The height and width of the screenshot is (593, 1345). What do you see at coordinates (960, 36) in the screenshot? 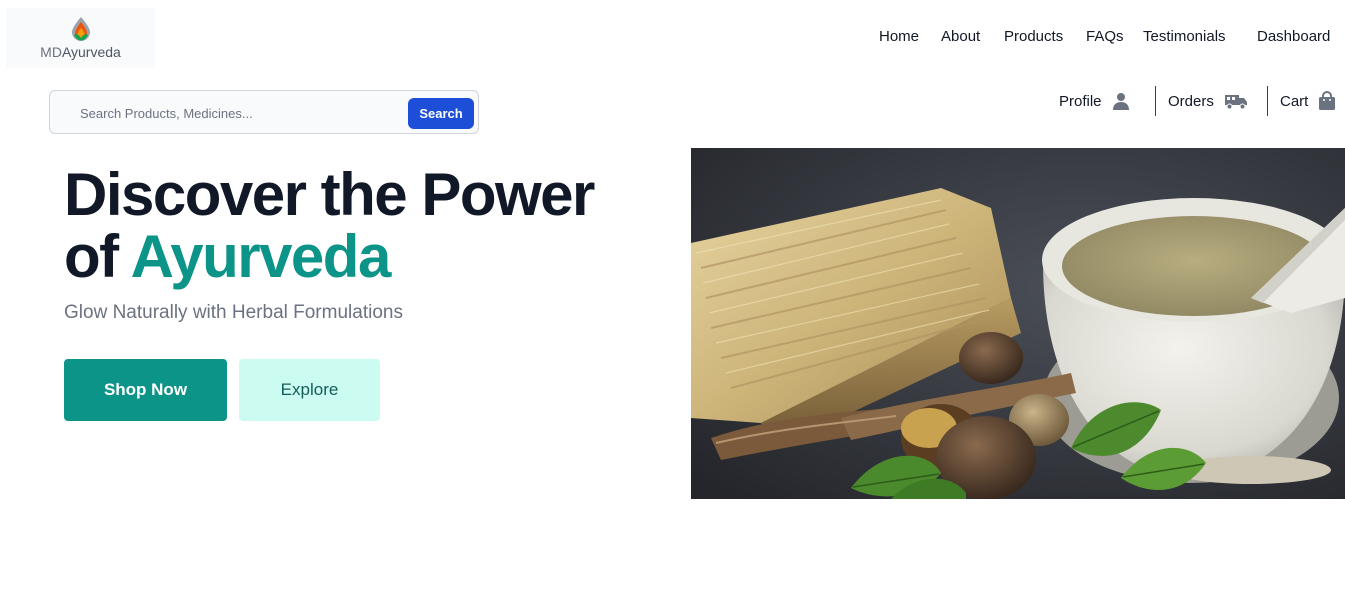
I see `nav-about: About` at bounding box center [960, 36].